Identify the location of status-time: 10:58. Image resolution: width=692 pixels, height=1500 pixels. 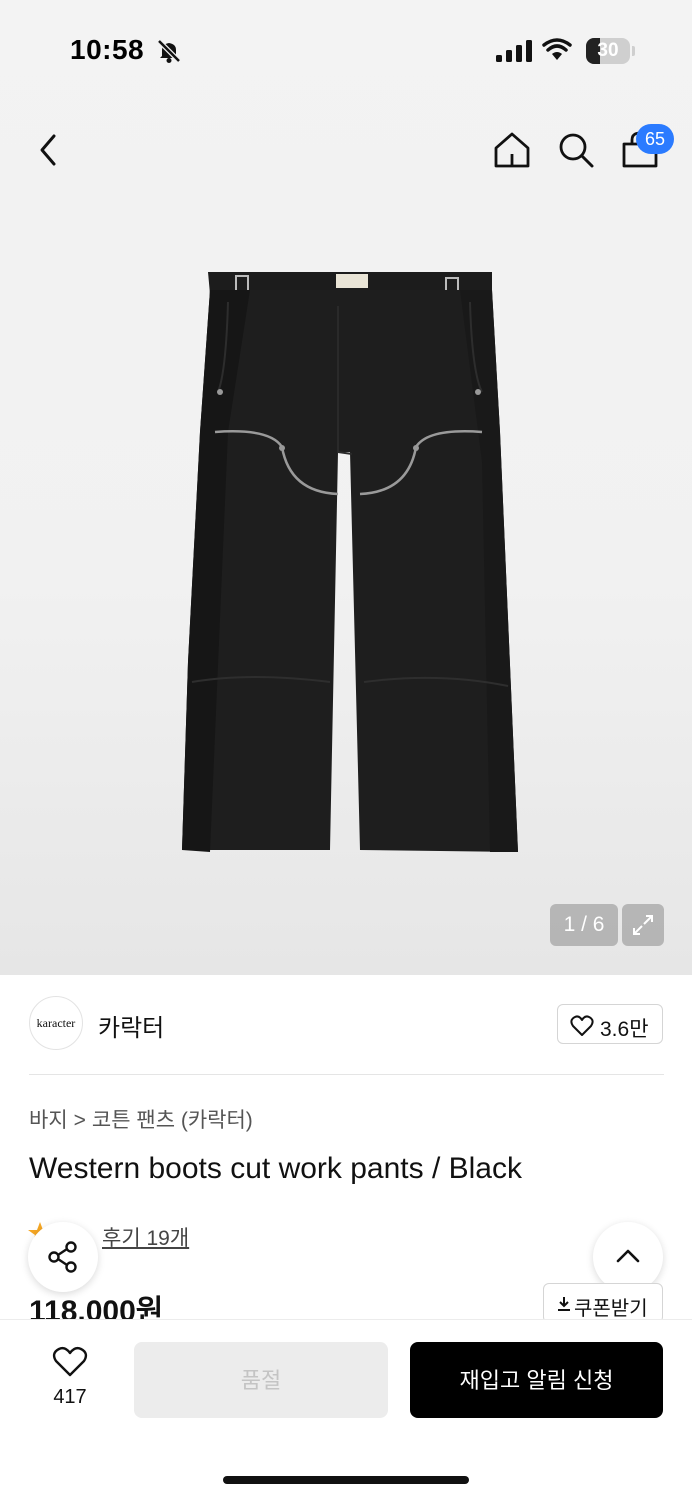
(107, 49).